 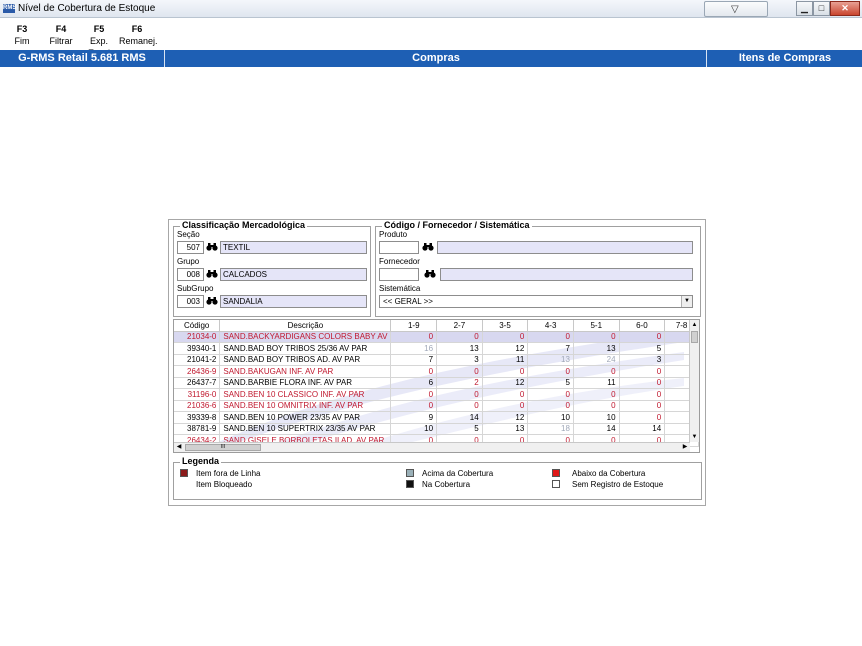 I want to click on produto-code-field, so click(x=399, y=247).